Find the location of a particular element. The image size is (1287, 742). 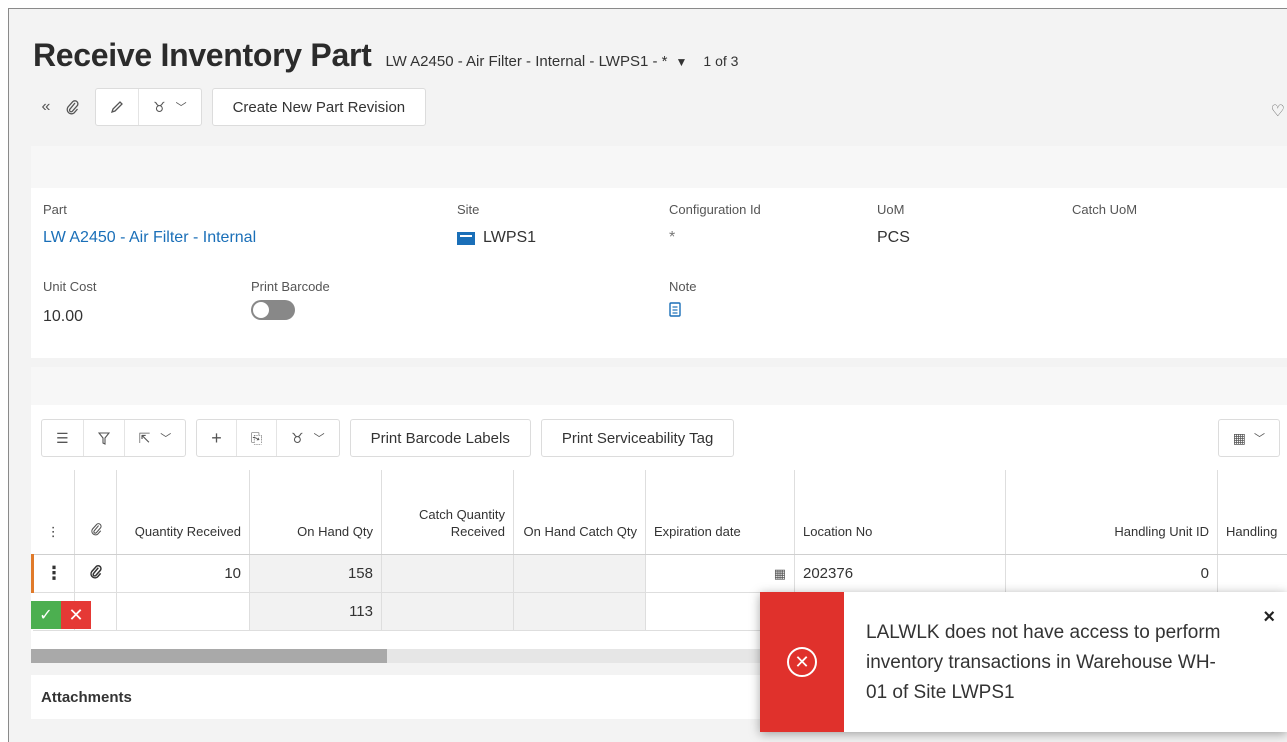

create-part-revision-button: Create New Part Revision is located at coordinates (319, 107).